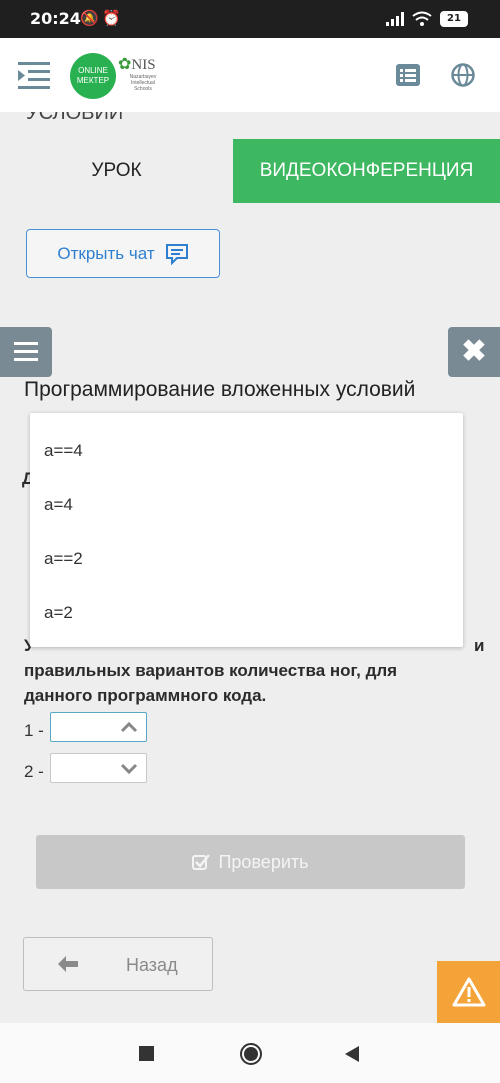 Image resolution: width=500 pixels, height=1083 pixels. I want to click on battery-indicator: 21, so click(454, 19).